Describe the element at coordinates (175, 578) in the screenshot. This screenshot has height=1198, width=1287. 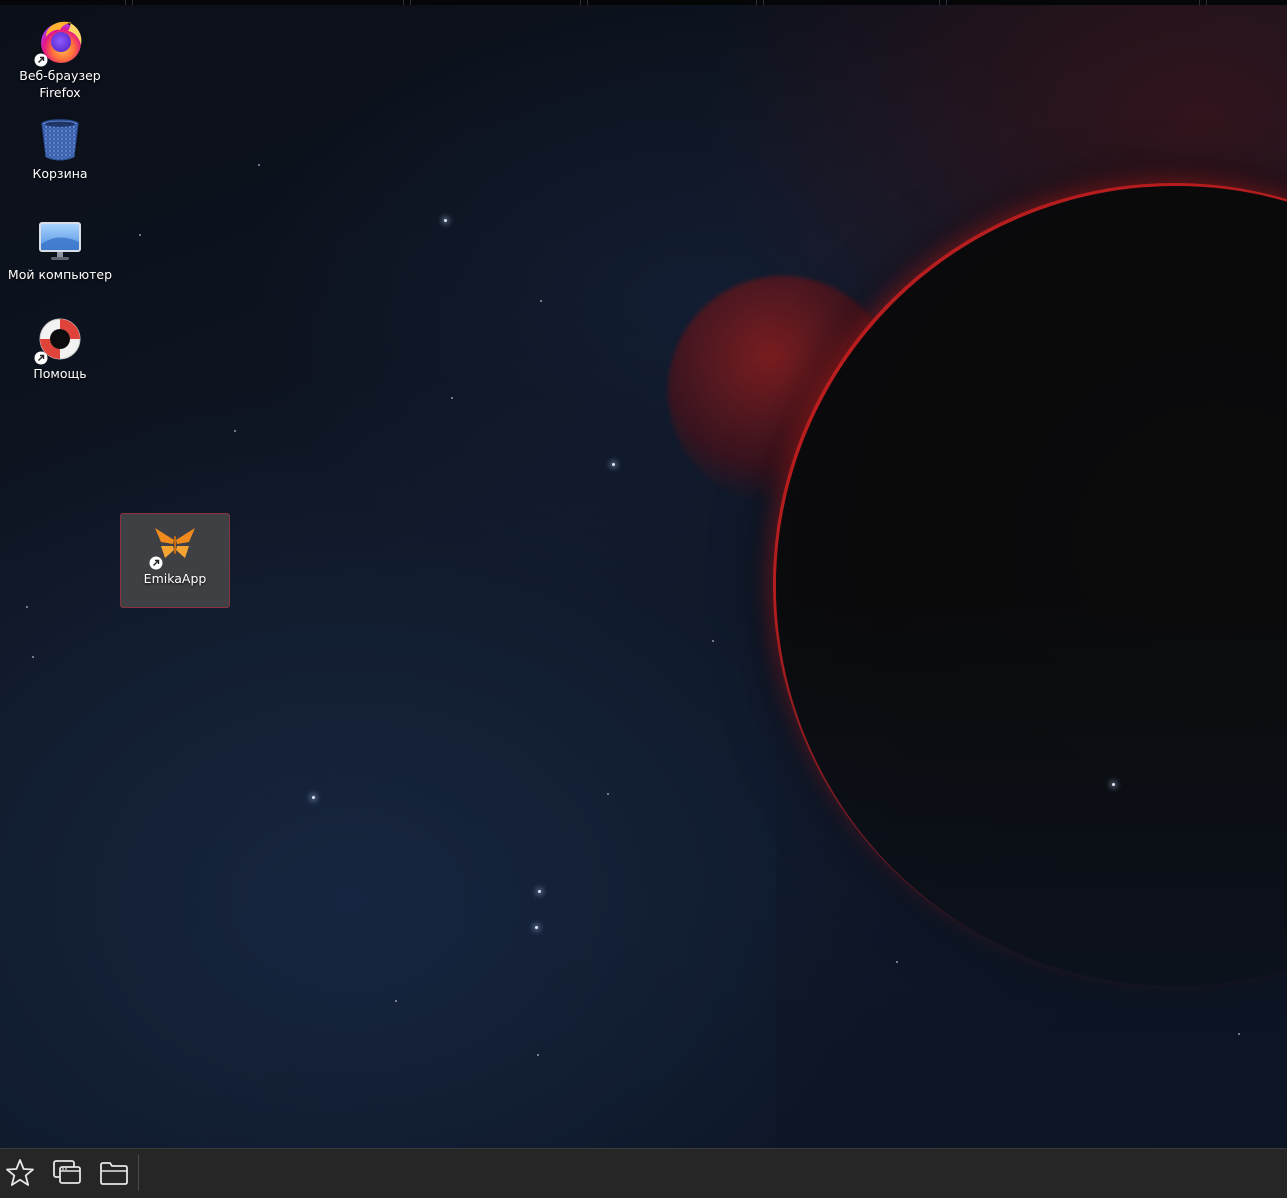
I see `desktop-icon-label: EmikaApp` at that location.